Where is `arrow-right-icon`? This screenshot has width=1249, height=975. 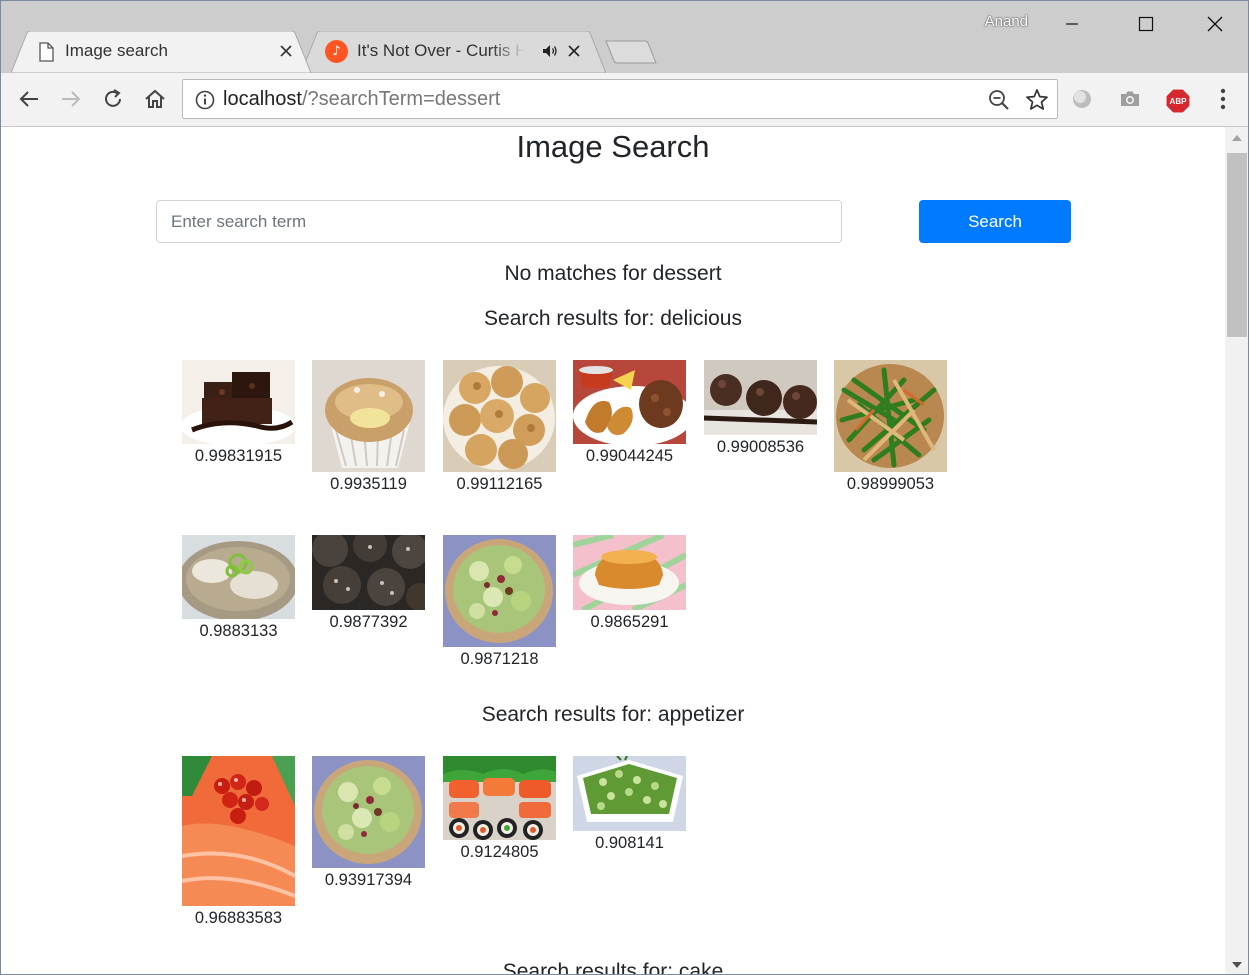 arrow-right-icon is located at coordinates (71, 99).